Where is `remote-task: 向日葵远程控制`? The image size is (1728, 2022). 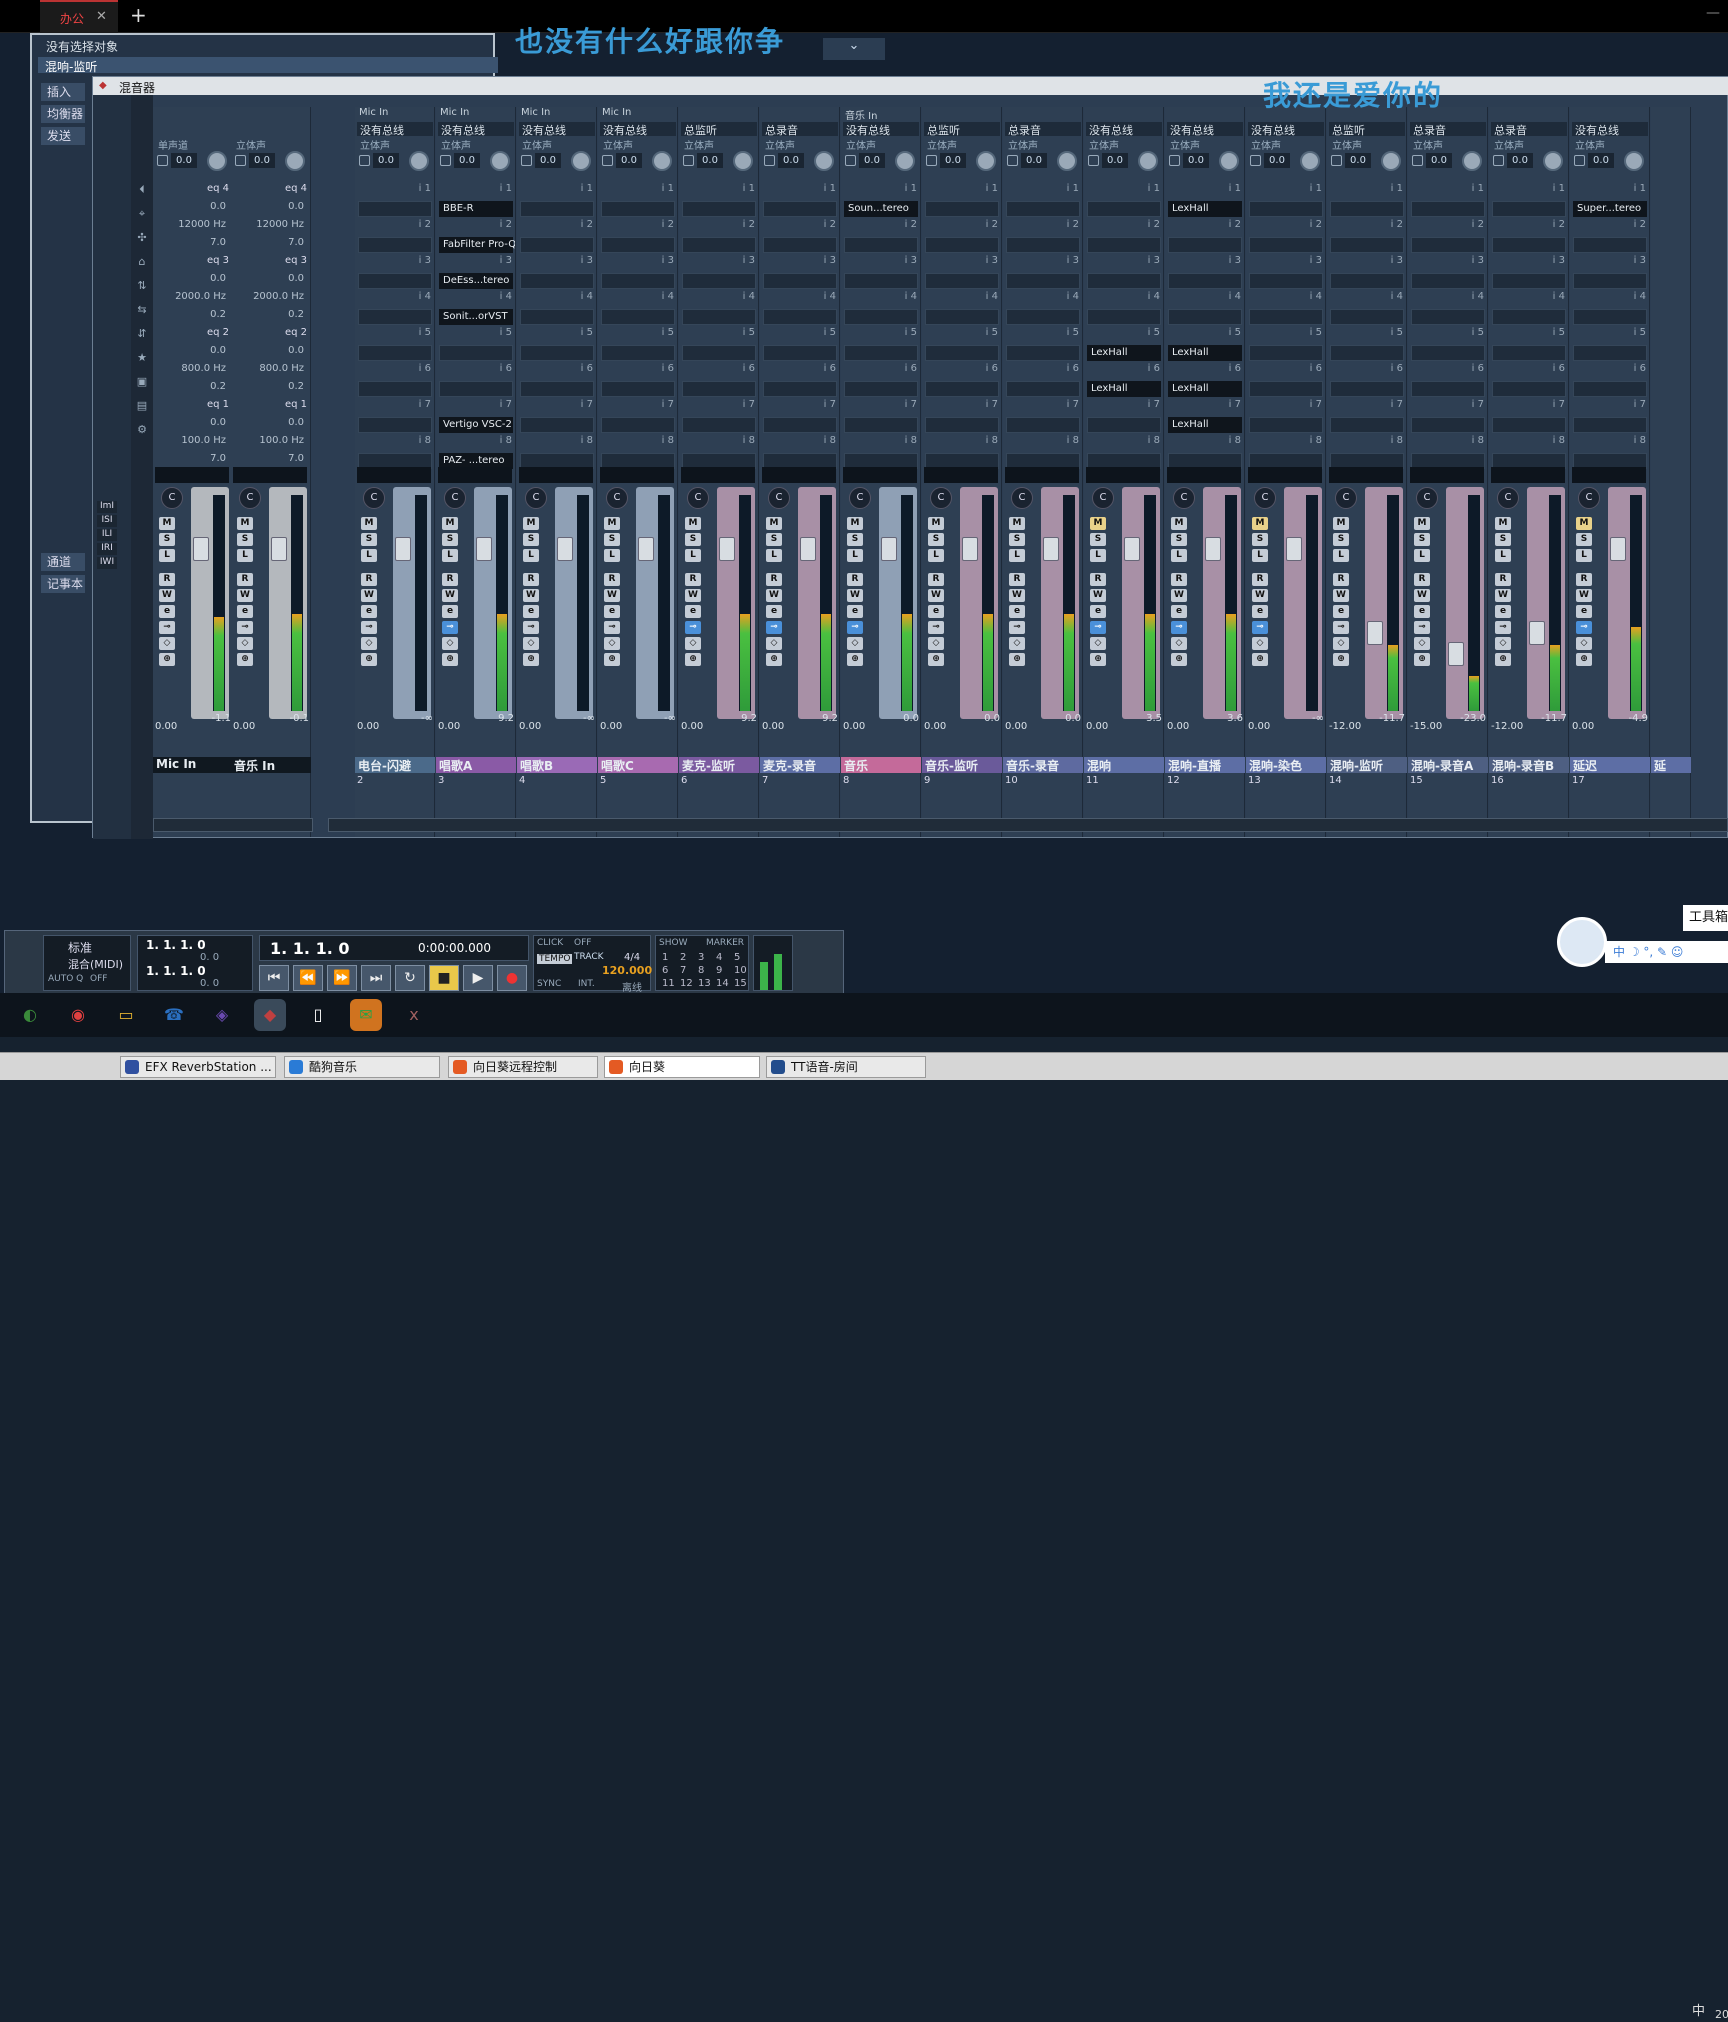 remote-task: 向日葵远程控制 is located at coordinates (523, 1067).